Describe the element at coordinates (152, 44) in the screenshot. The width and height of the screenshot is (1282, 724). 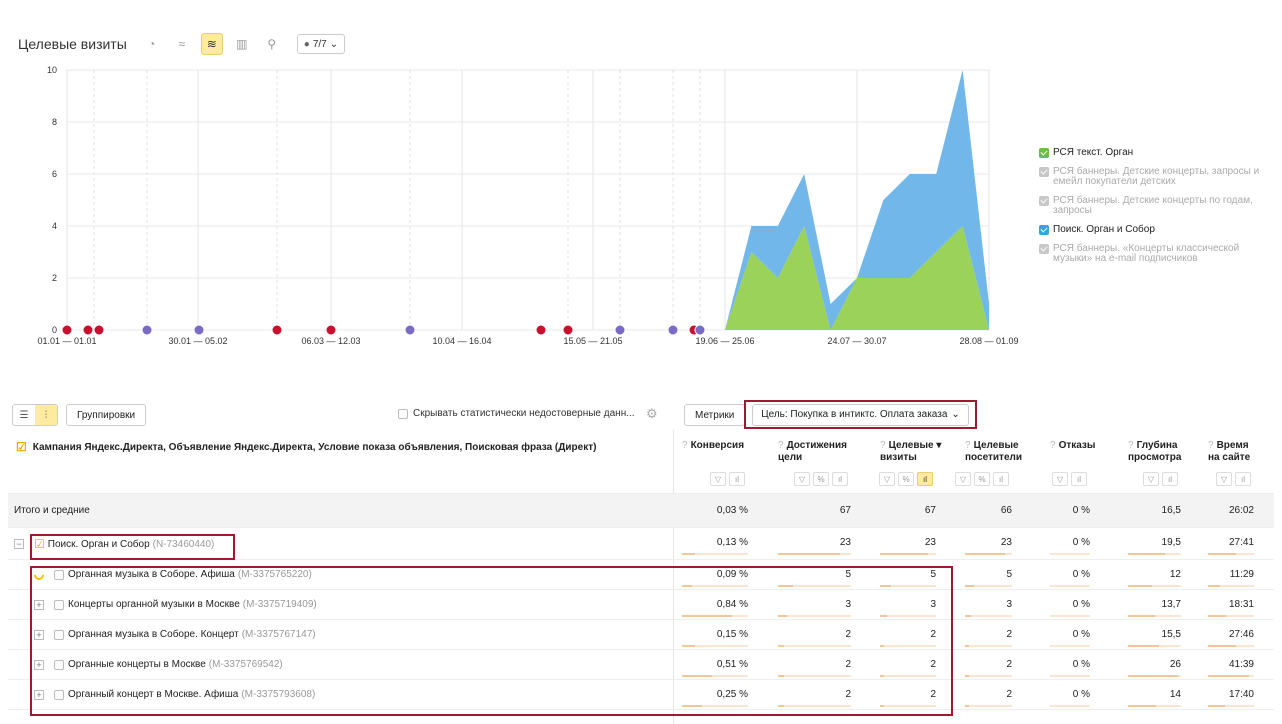
I see `pie-chart-icon: ◔` at that location.